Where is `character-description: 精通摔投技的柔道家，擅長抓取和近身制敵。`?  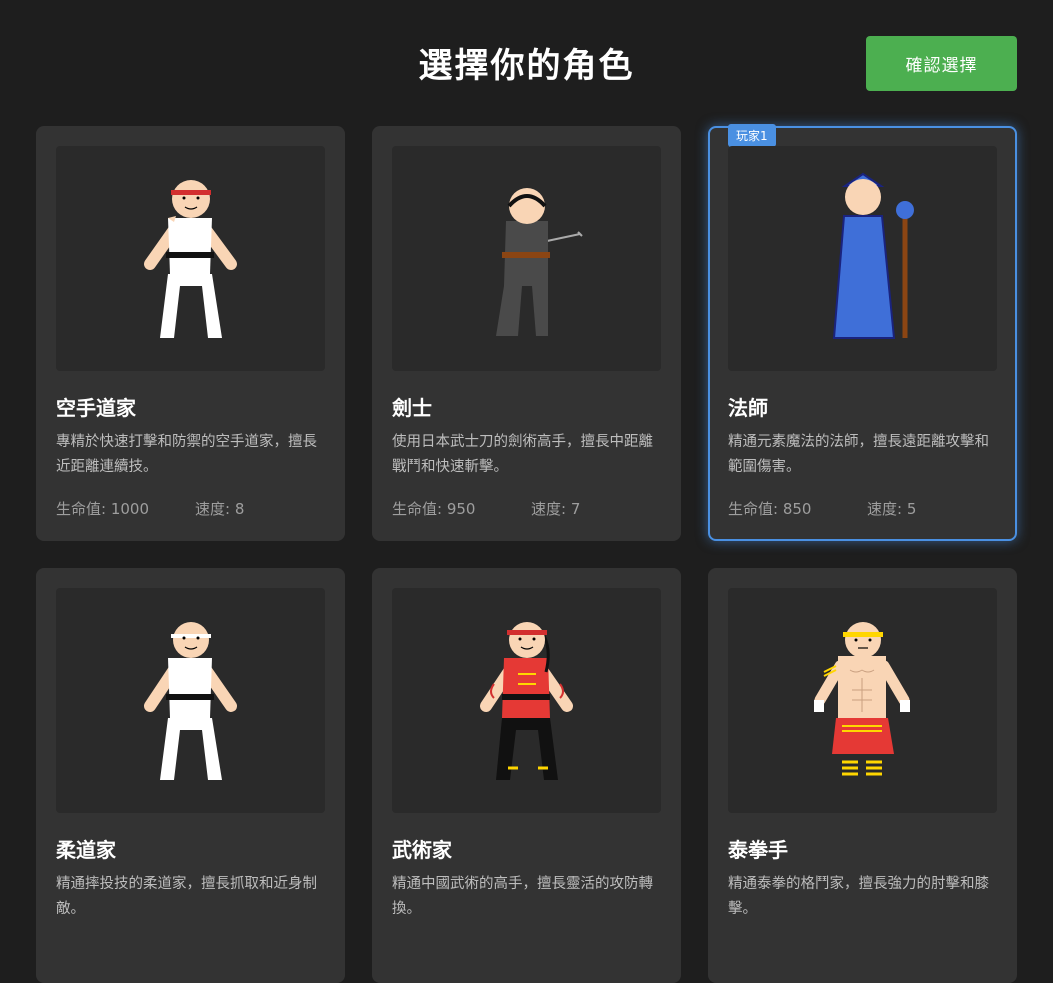
character-description: 精通摔投技的柔道家，擅長抓取和近身制敵。 is located at coordinates (186, 896).